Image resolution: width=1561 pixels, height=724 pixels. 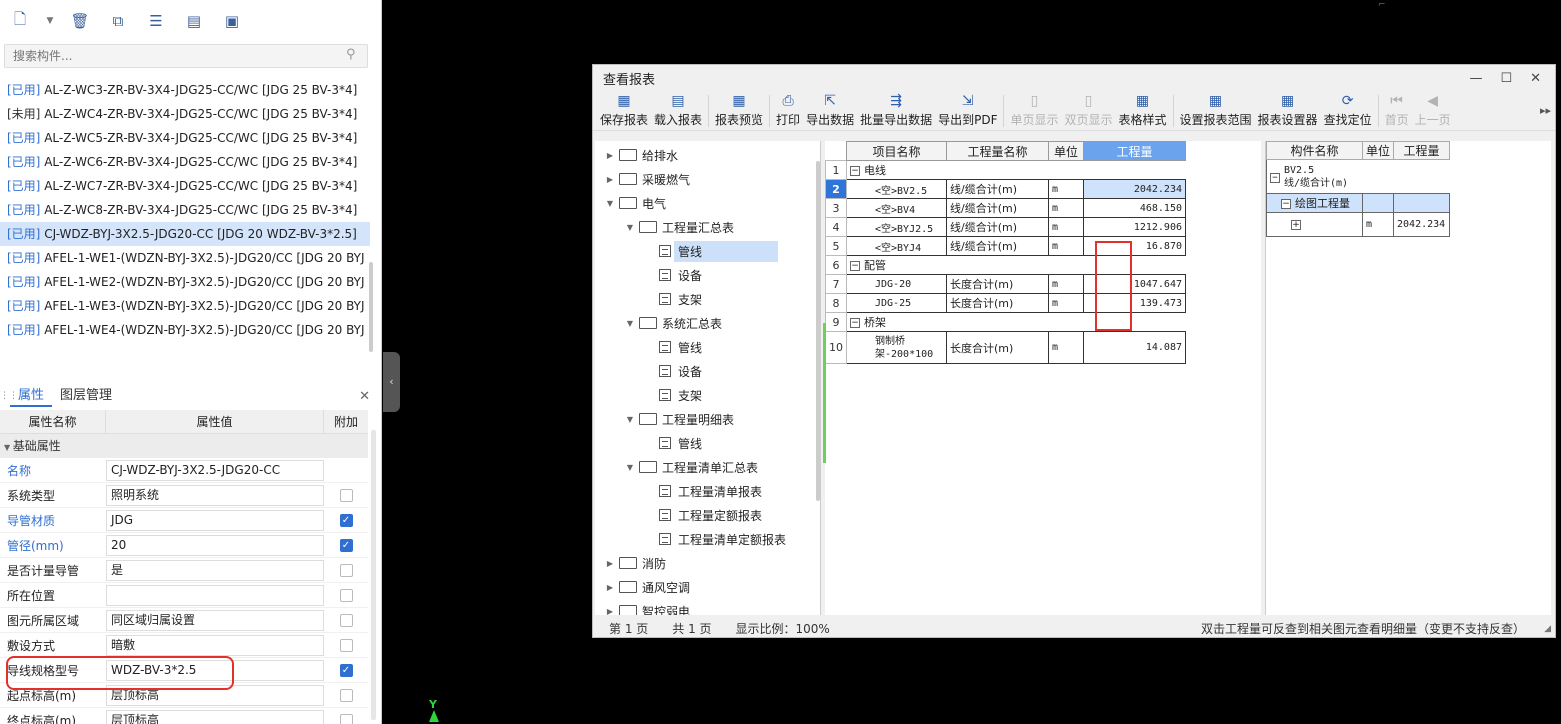 What do you see at coordinates (1143, 111) in the screenshot?
I see `toolbar-button-table-style: ▦ 表格样式` at bounding box center [1143, 111].